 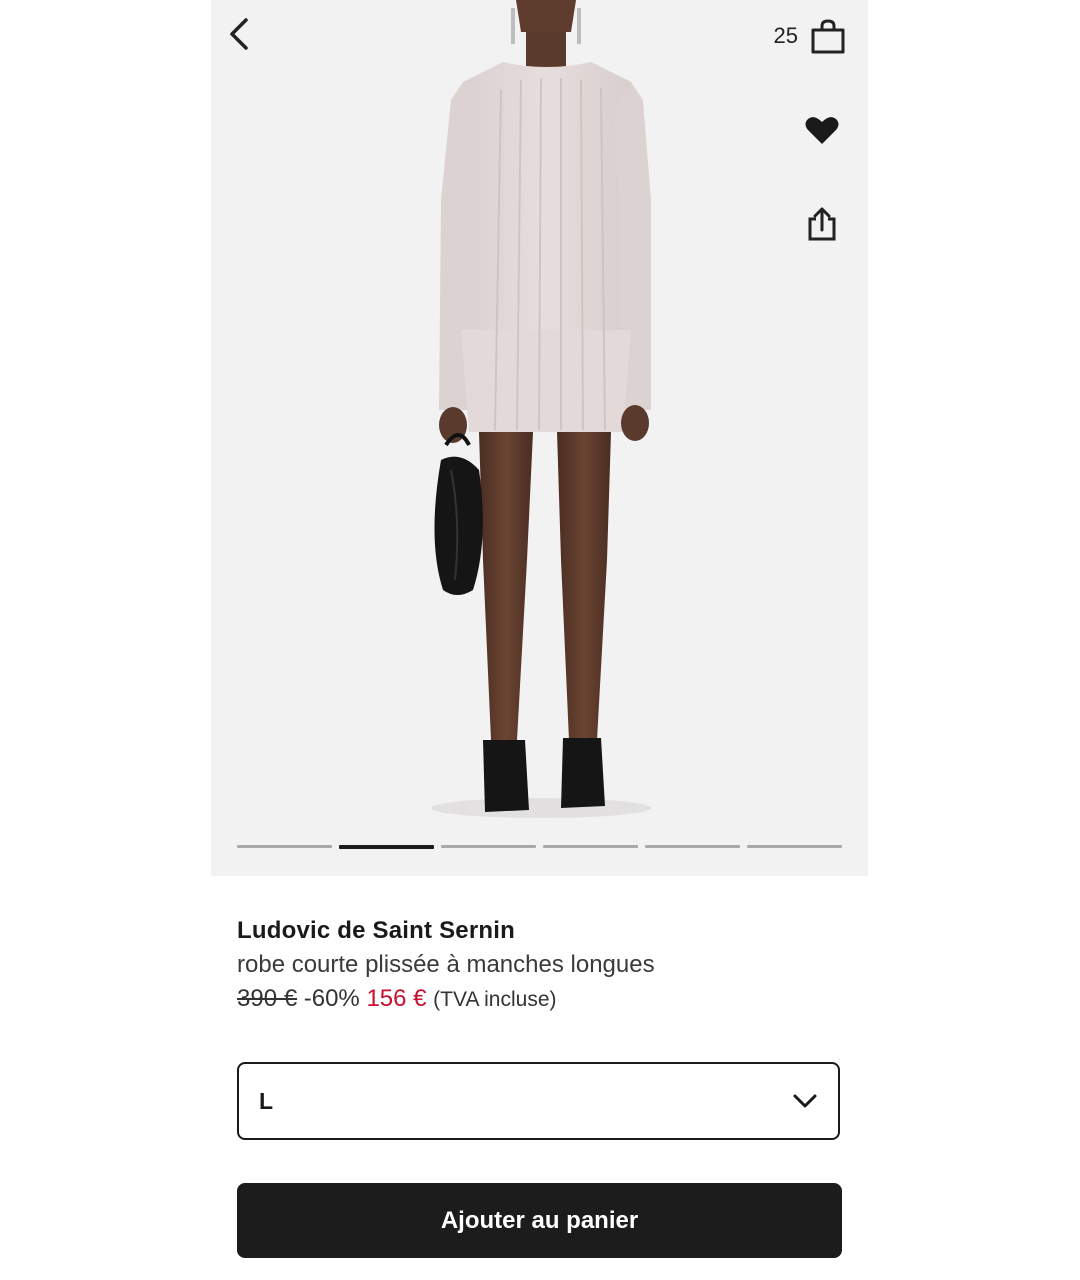 I want to click on discount-label: -60%, so click(x=331, y=998).